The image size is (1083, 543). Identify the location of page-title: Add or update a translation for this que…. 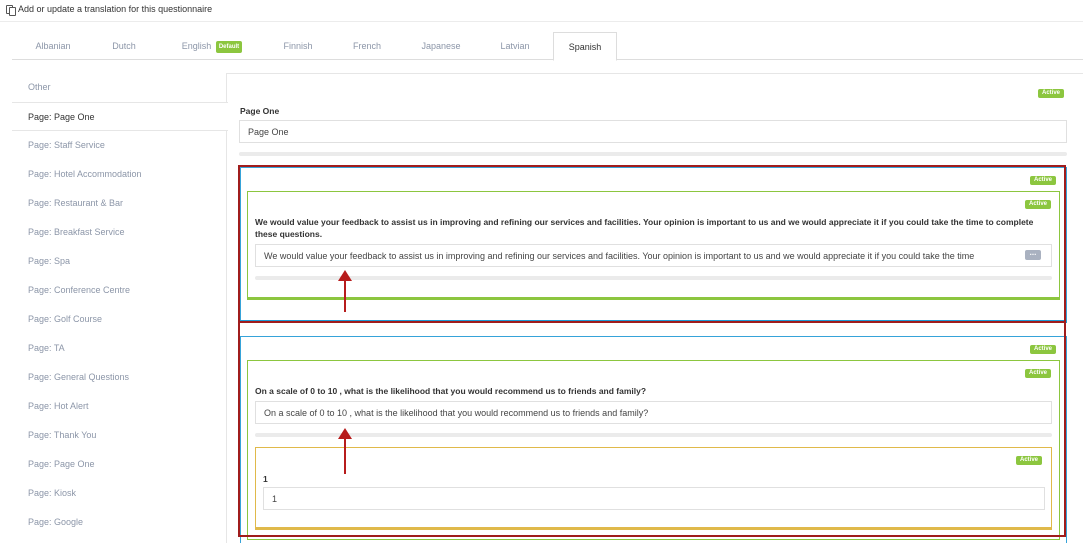
(115, 9).